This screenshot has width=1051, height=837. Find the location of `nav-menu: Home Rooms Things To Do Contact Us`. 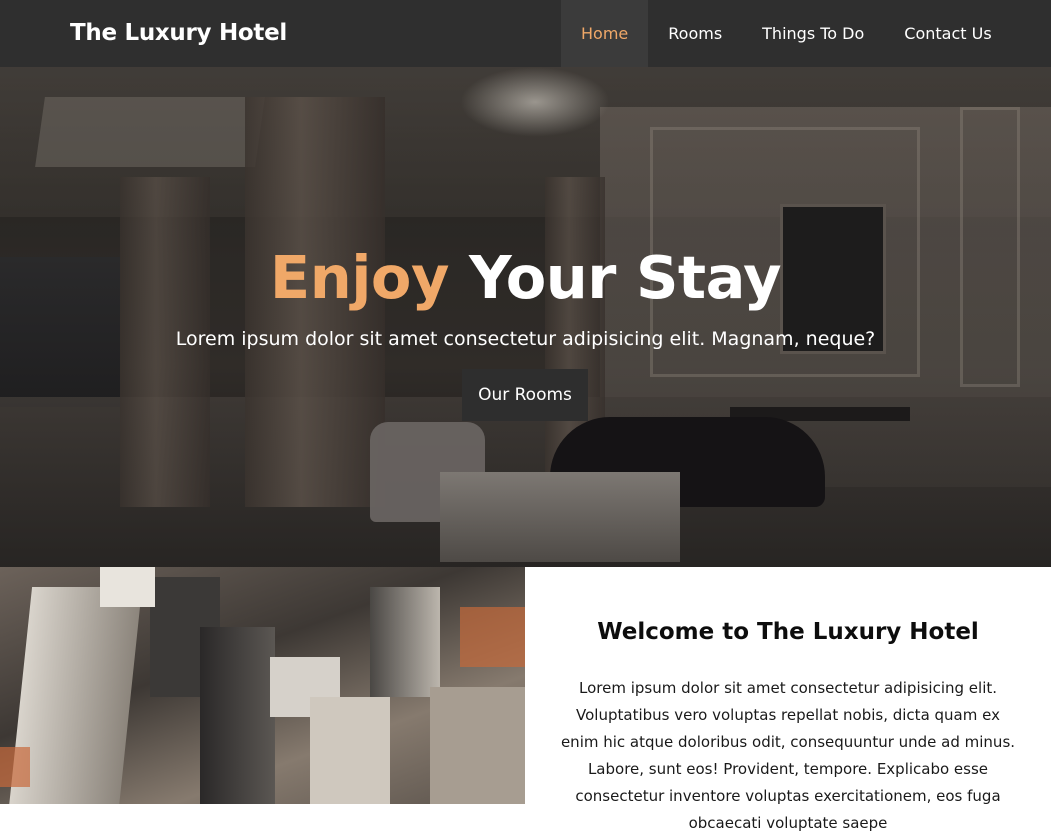

nav-menu: Home Rooms Things To Do Contact Us is located at coordinates (786, 33).